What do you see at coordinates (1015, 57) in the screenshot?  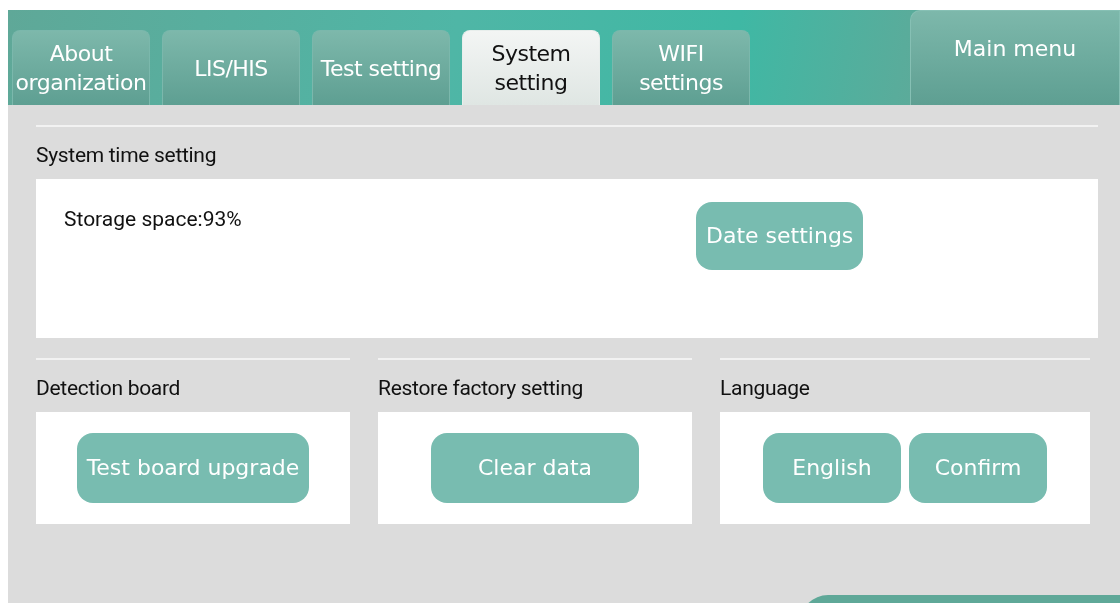 I see `main-menu-button: Main menu` at bounding box center [1015, 57].